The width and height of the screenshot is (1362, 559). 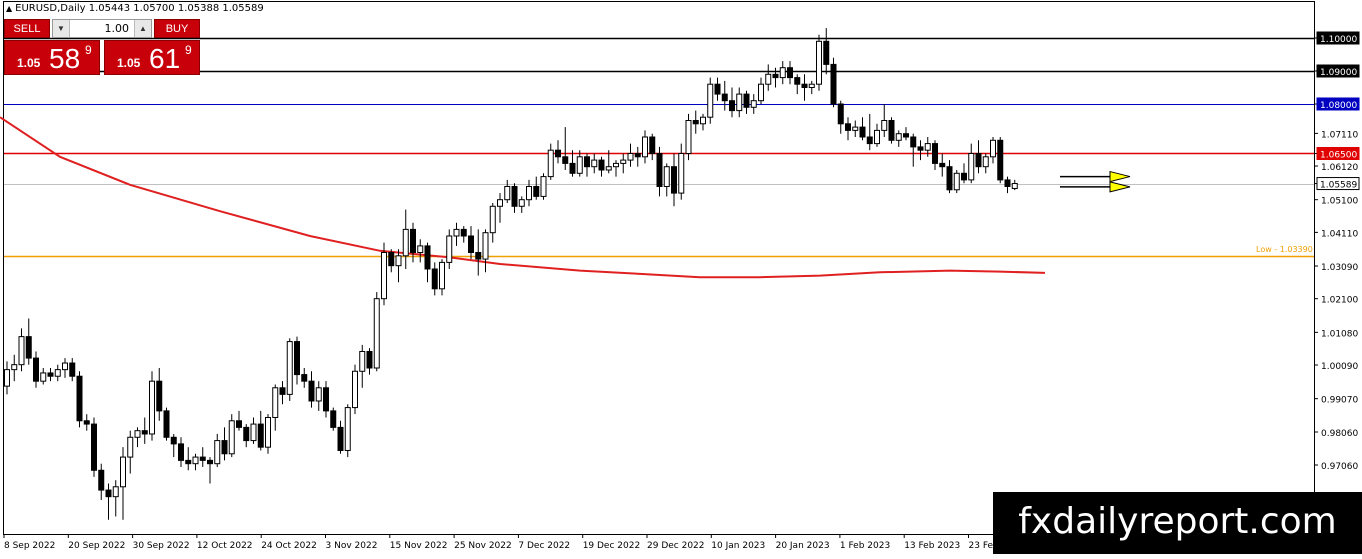 I want to click on buy-price-prefix: 1.05, so click(x=129, y=63).